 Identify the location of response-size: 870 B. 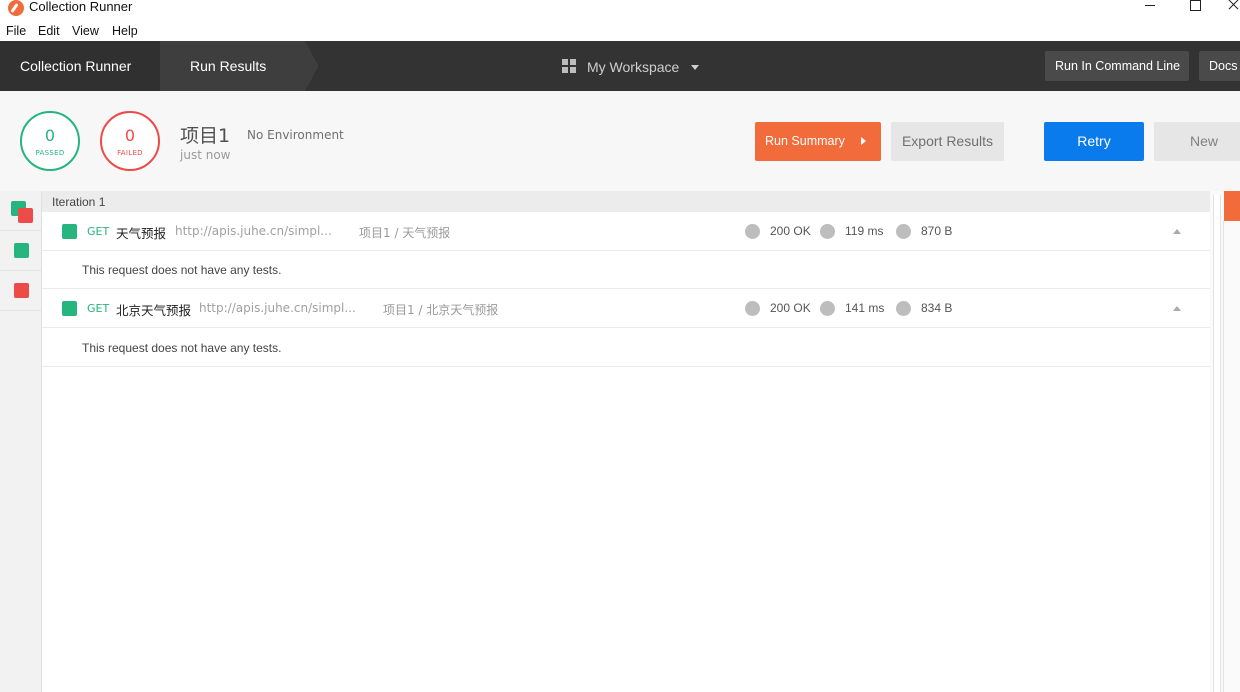
(937, 231).